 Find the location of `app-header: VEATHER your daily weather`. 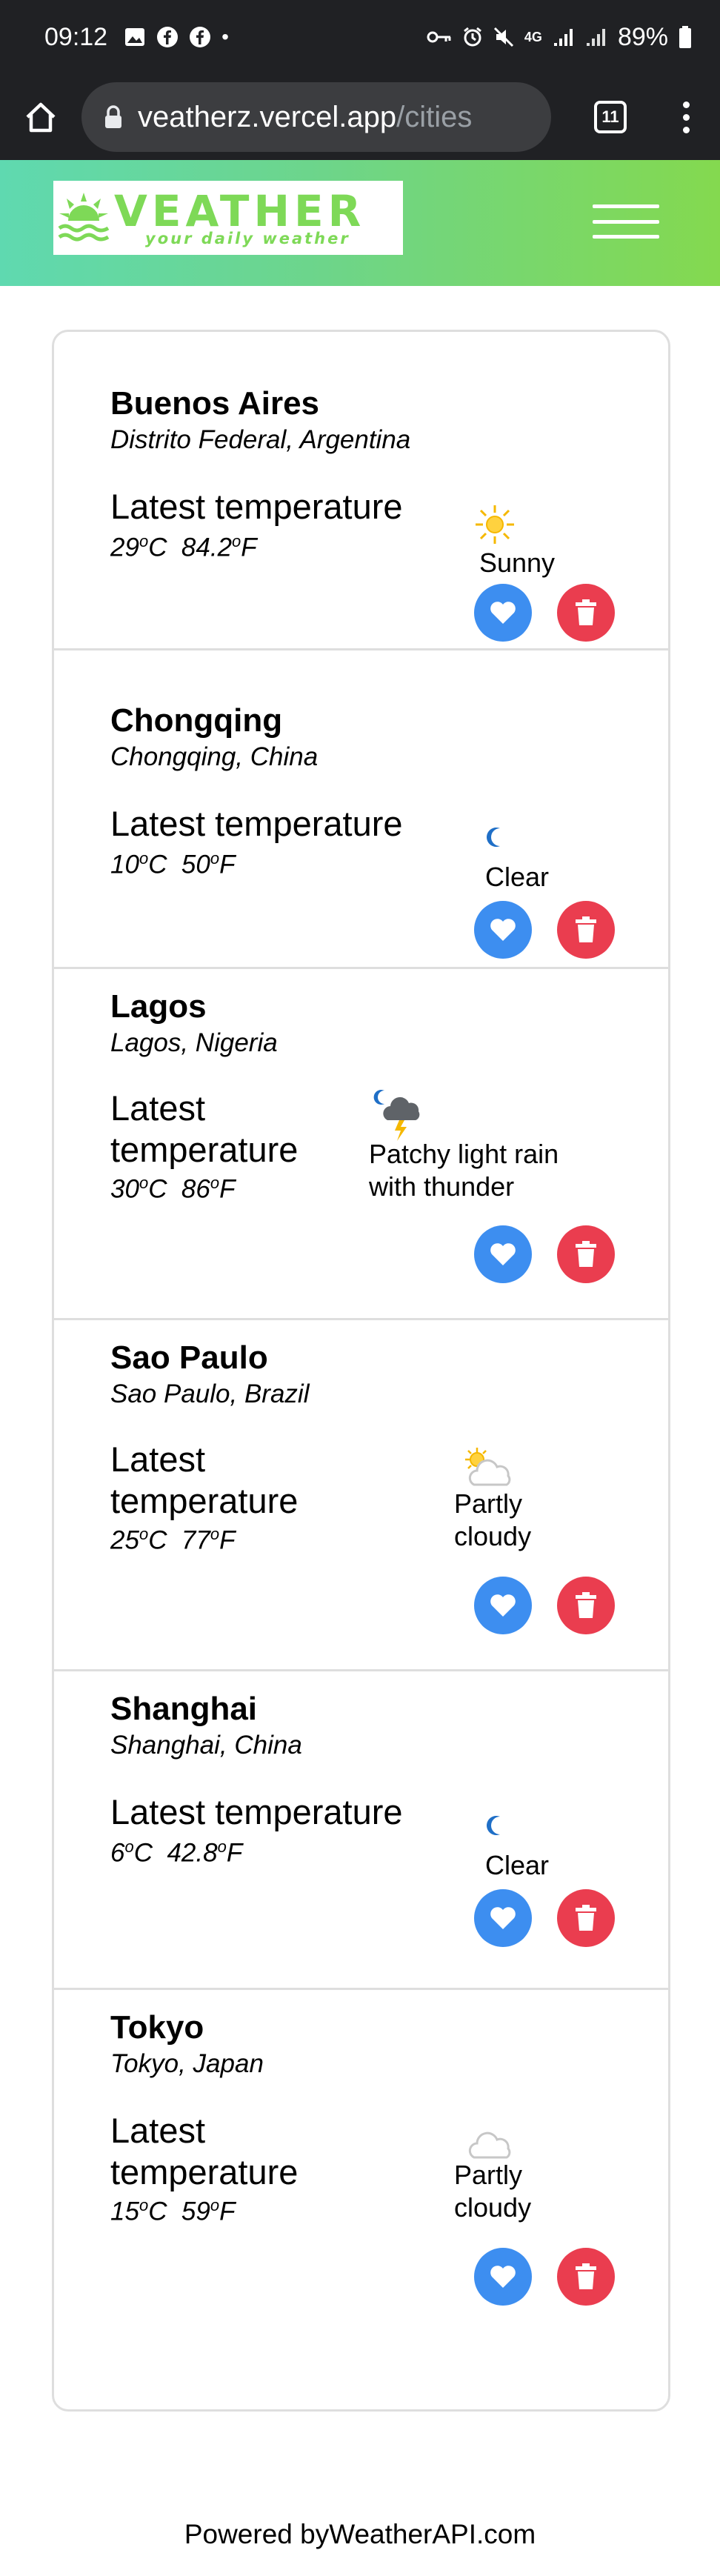

app-header: VEATHER your daily weather is located at coordinates (360, 223).